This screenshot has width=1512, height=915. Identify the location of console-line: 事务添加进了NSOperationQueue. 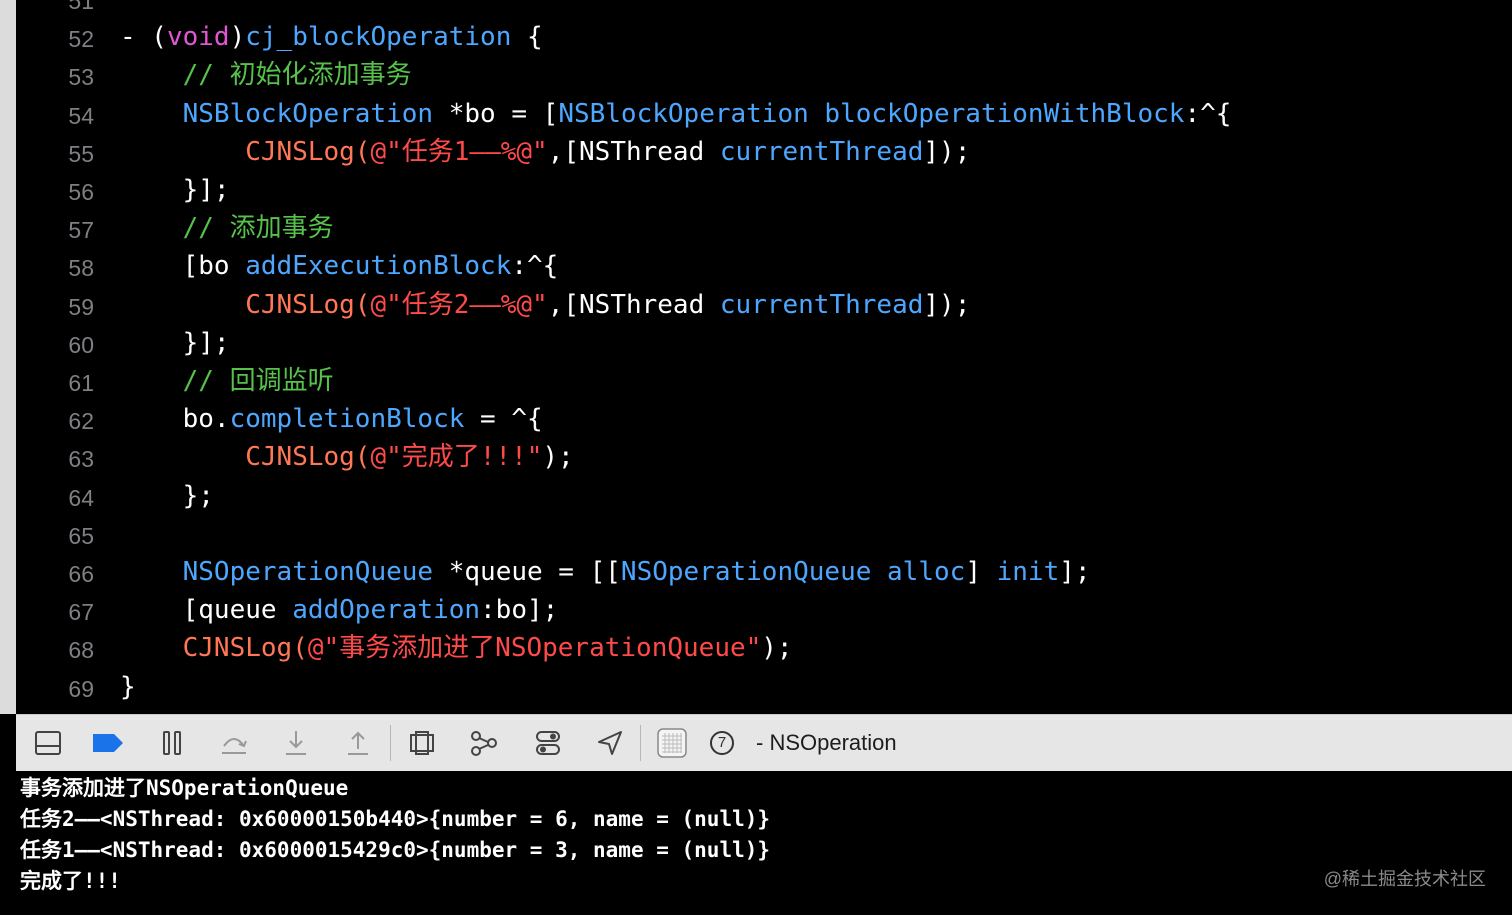
(184, 788).